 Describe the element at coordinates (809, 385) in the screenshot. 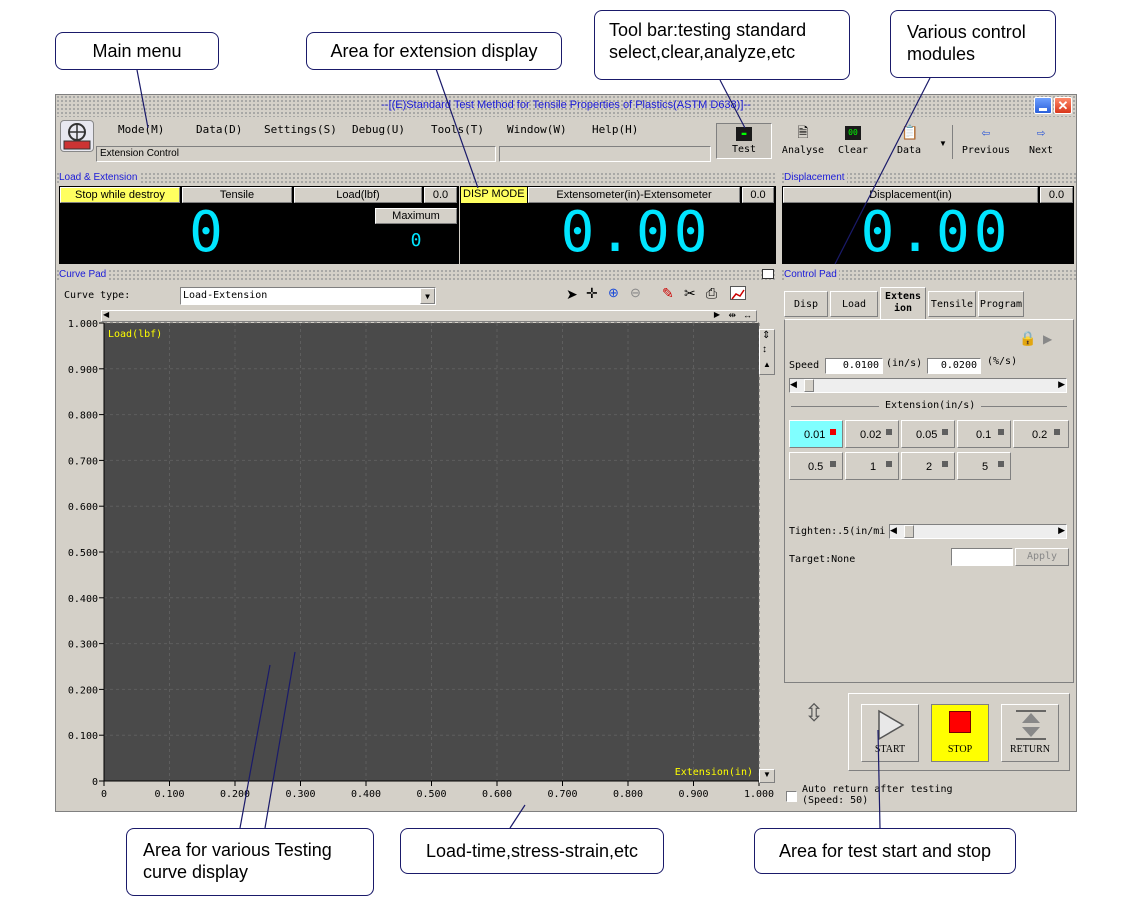

I see `speed-slider-thumb` at that location.